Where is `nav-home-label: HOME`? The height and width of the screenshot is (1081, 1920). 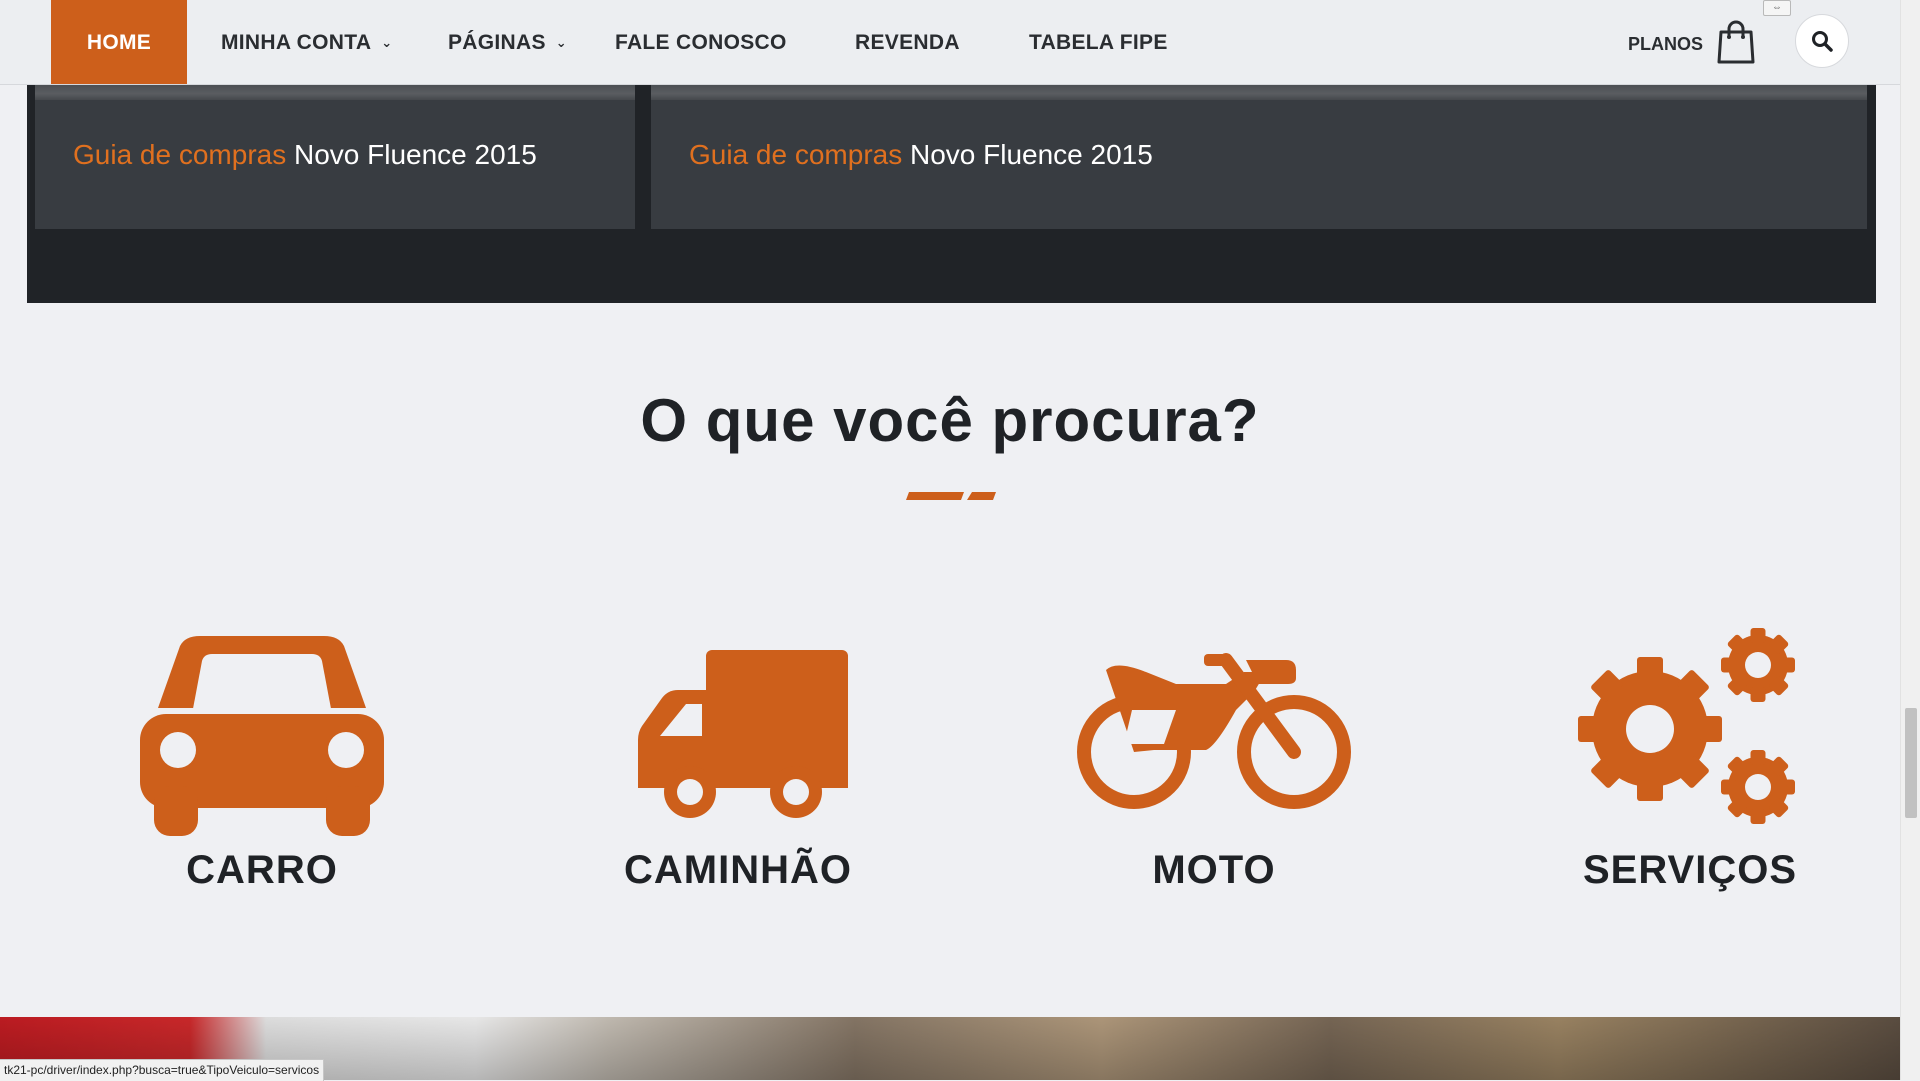
nav-home-label: HOME is located at coordinates (119, 42).